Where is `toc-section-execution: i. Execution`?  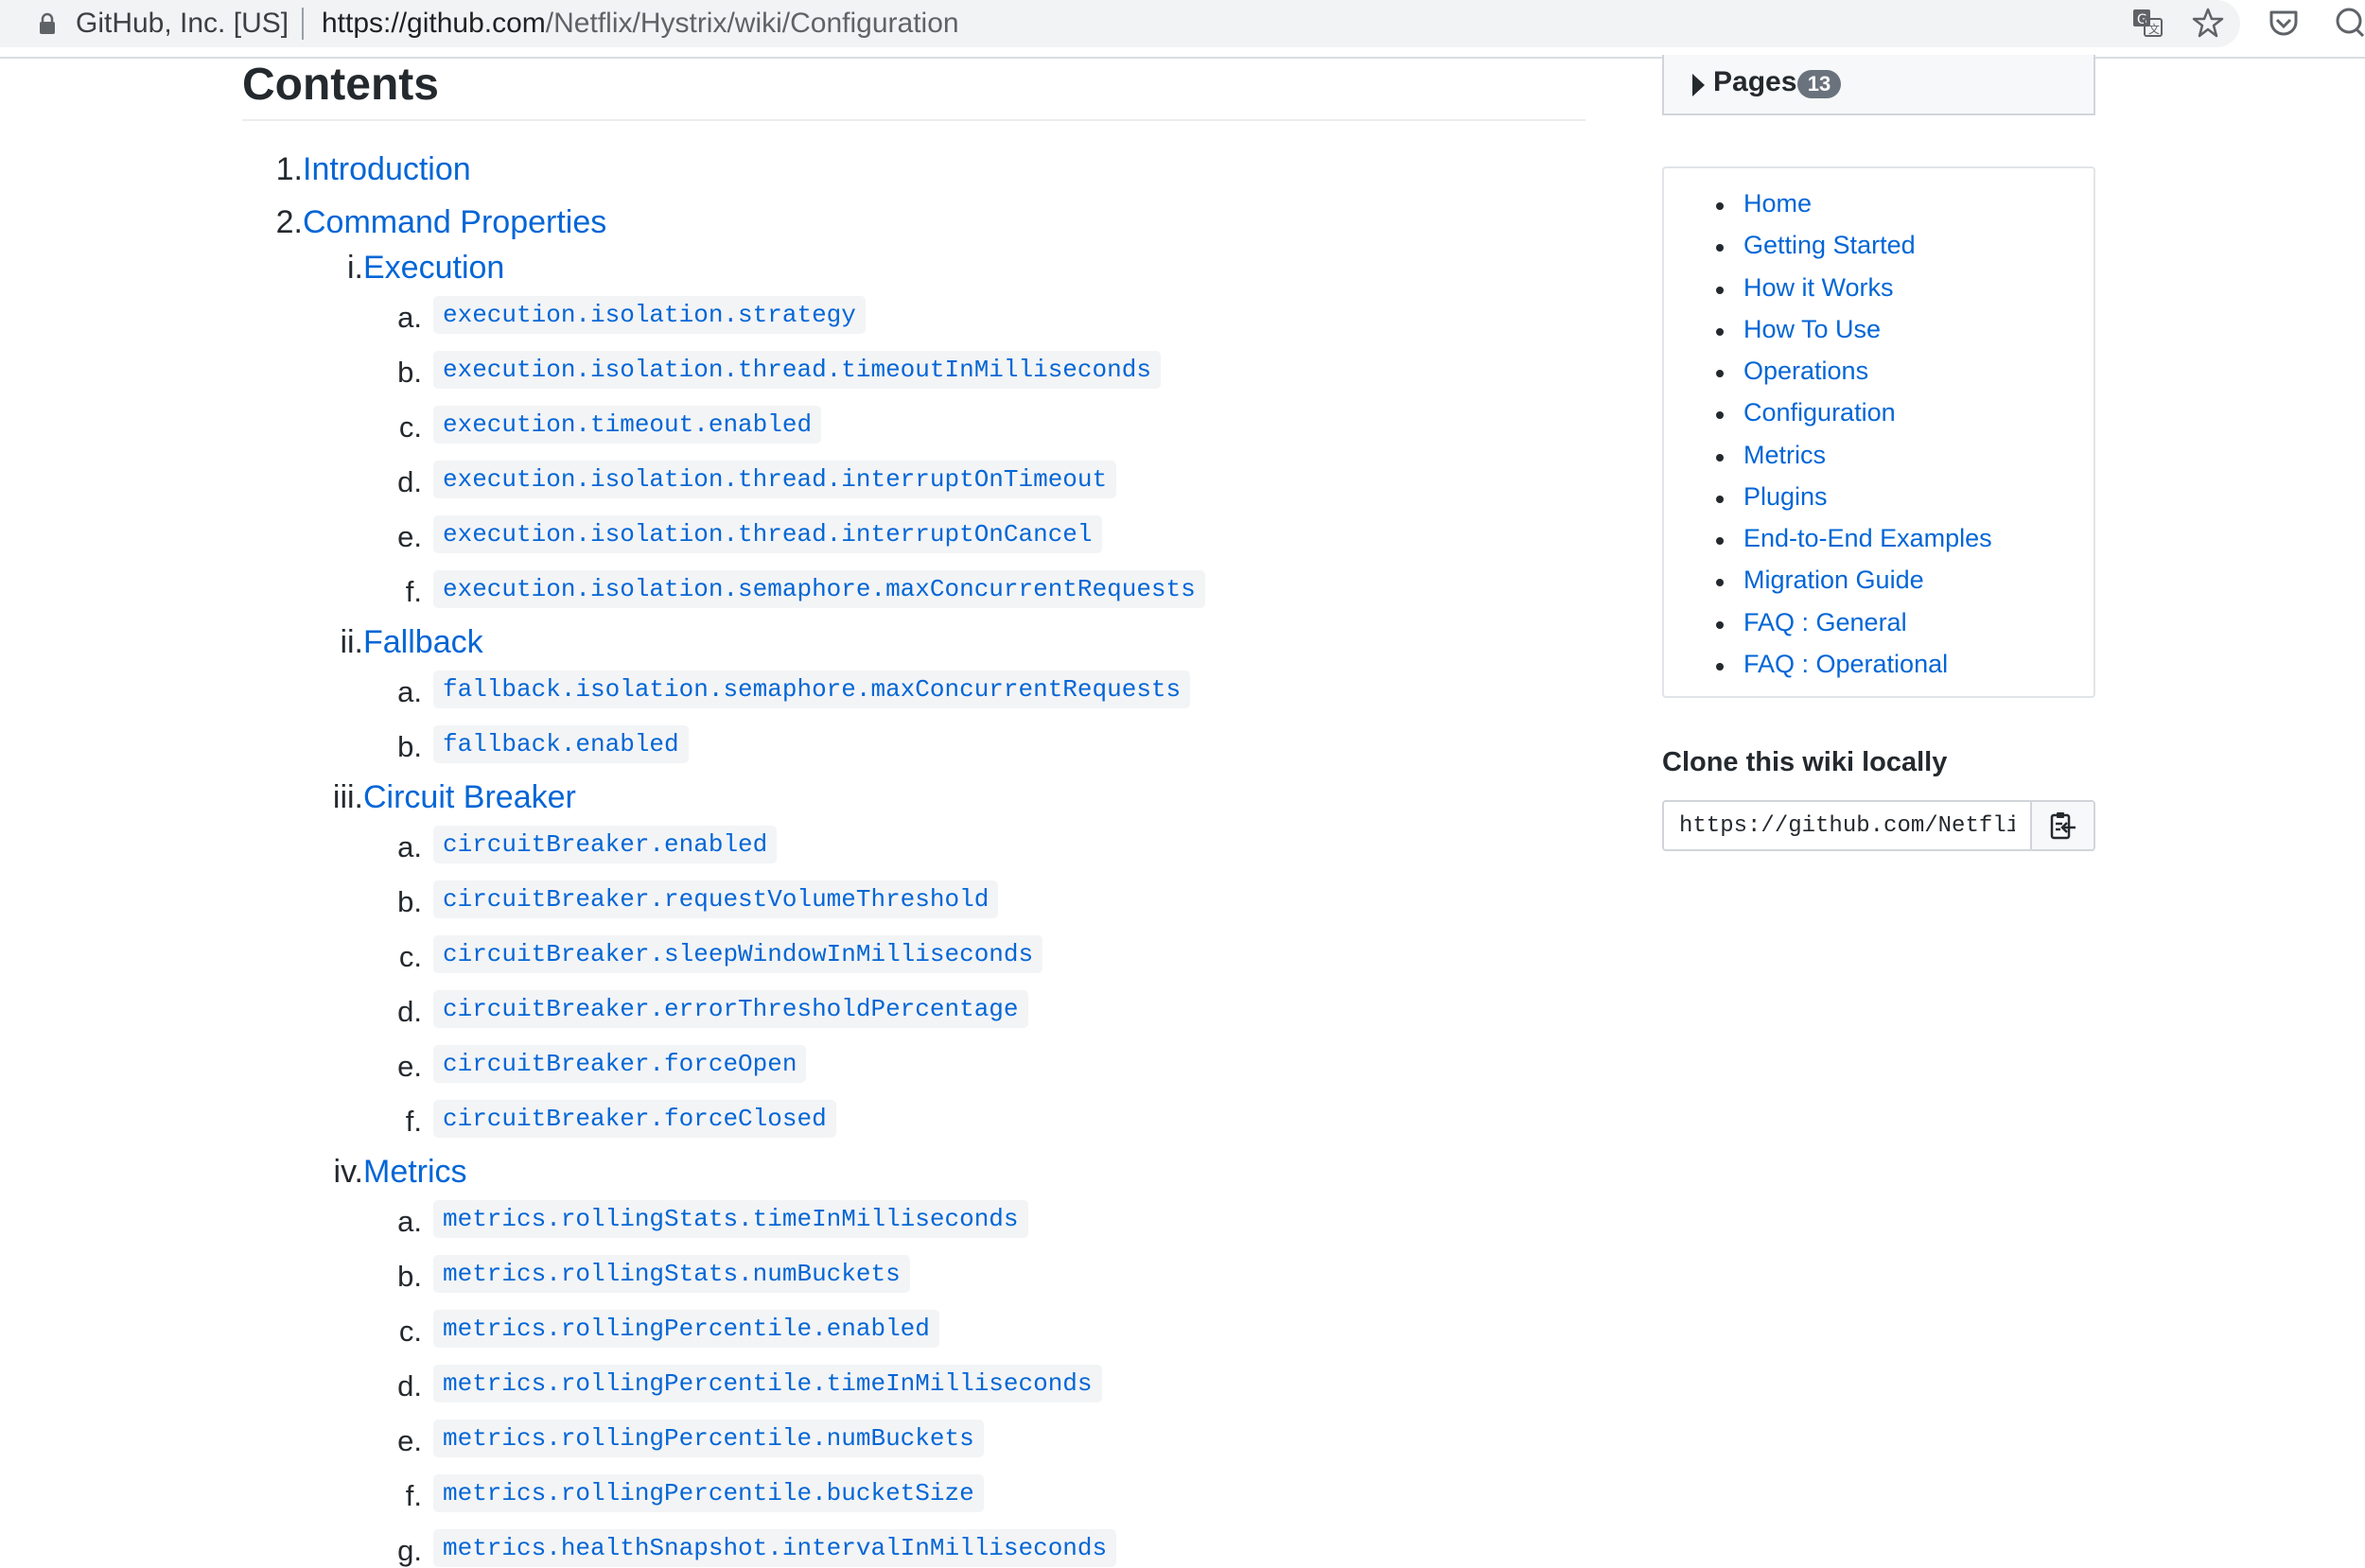
toc-section-execution: i. Execution is located at coordinates (425, 268).